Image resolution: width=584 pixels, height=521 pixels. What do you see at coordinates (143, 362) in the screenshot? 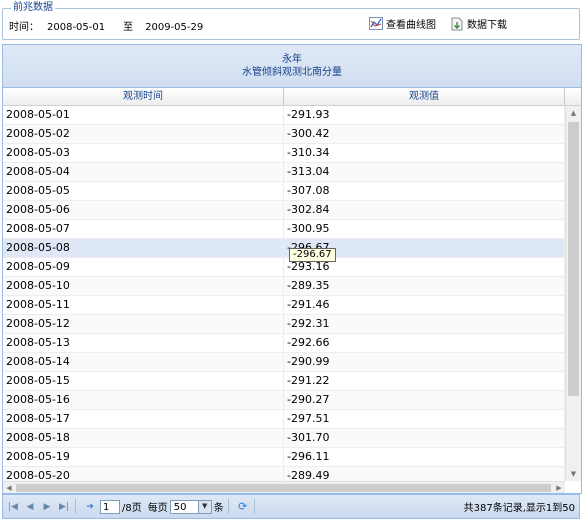
I see `time-cell: 2008-05-14` at bounding box center [143, 362].